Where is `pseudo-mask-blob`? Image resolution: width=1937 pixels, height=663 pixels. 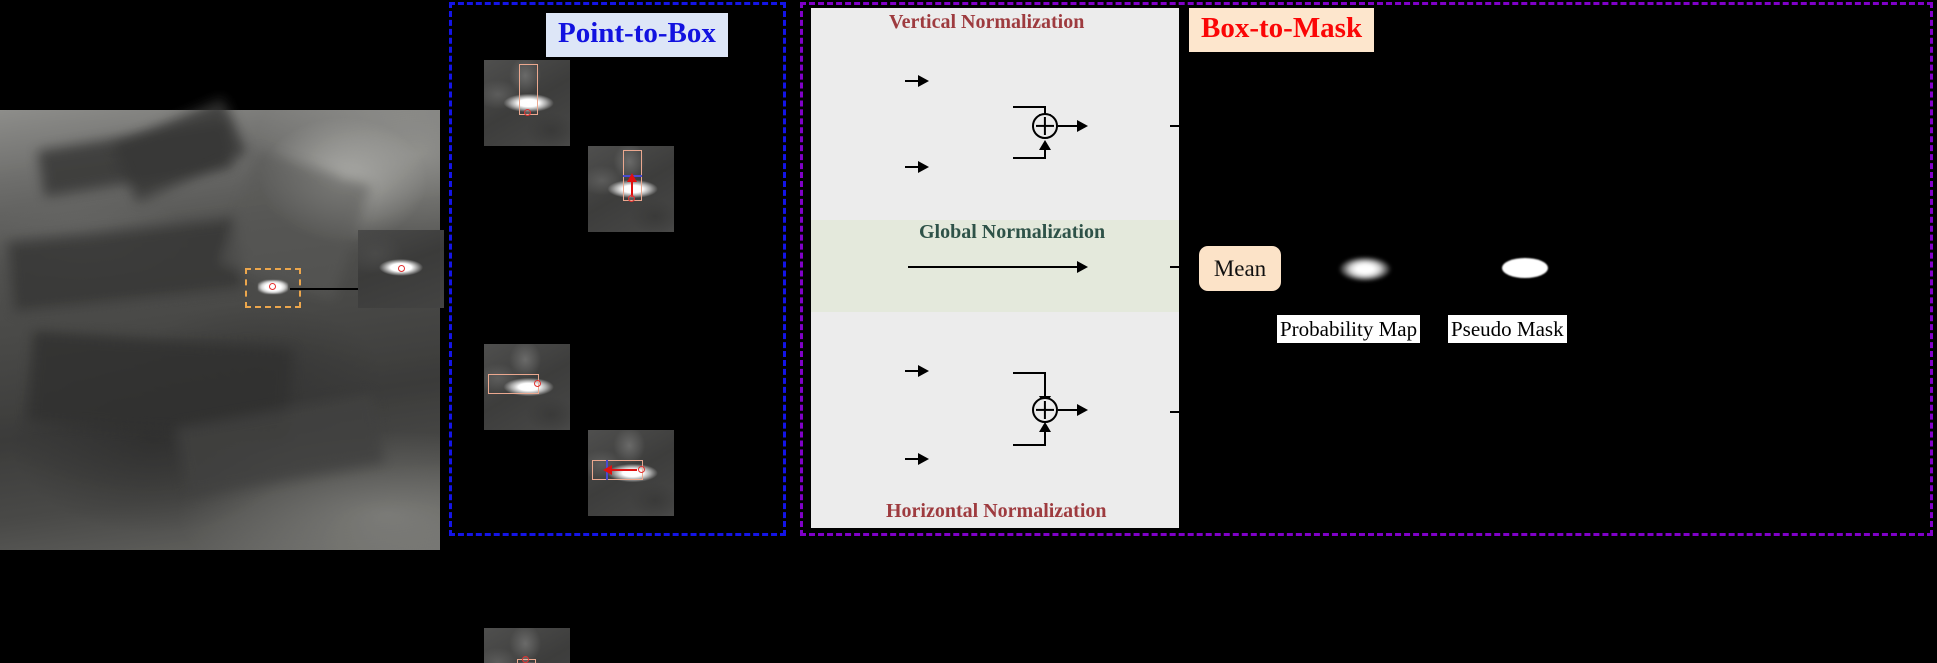 pseudo-mask-blob is located at coordinates (1525, 268).